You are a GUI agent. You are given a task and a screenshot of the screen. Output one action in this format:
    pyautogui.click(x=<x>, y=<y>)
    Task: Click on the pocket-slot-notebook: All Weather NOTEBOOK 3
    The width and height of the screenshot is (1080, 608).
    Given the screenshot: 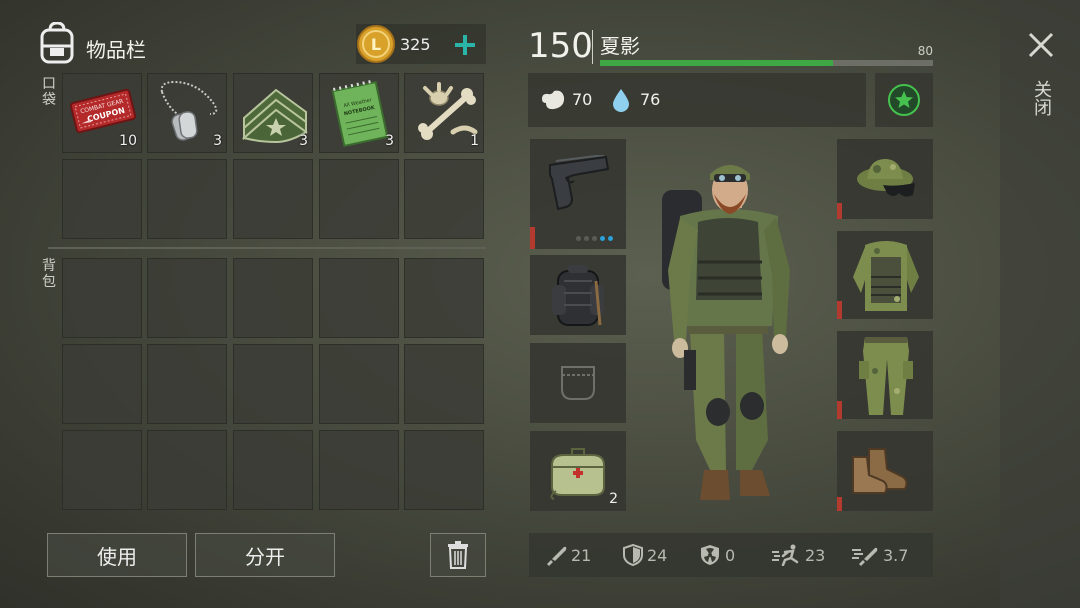 What is the action you would take?
    pyautogui.click(x=359, y=113)
    